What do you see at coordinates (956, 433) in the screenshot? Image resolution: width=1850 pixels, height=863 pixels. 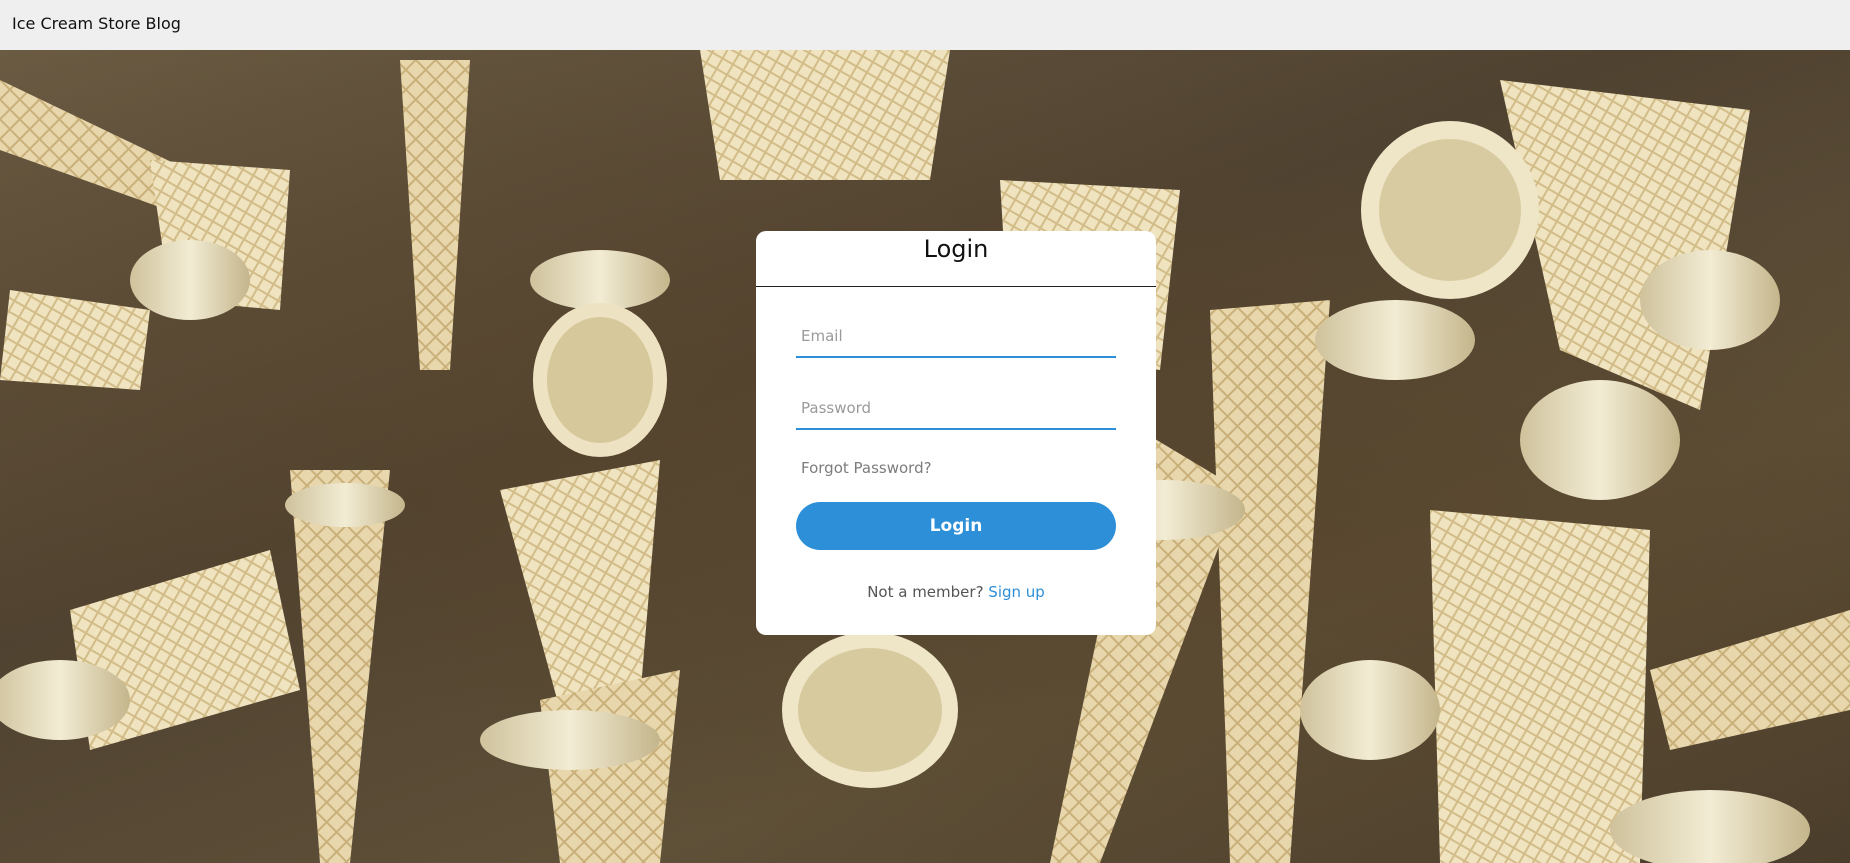 I see `login-card: Login` at bounding box center [956, 433].